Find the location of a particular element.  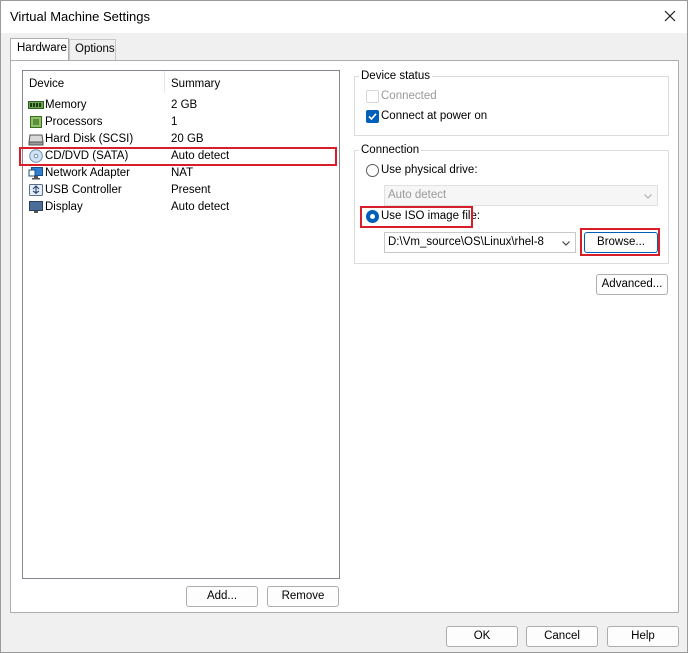

cancel-button: Cancel is located at coordinates (562, 636).